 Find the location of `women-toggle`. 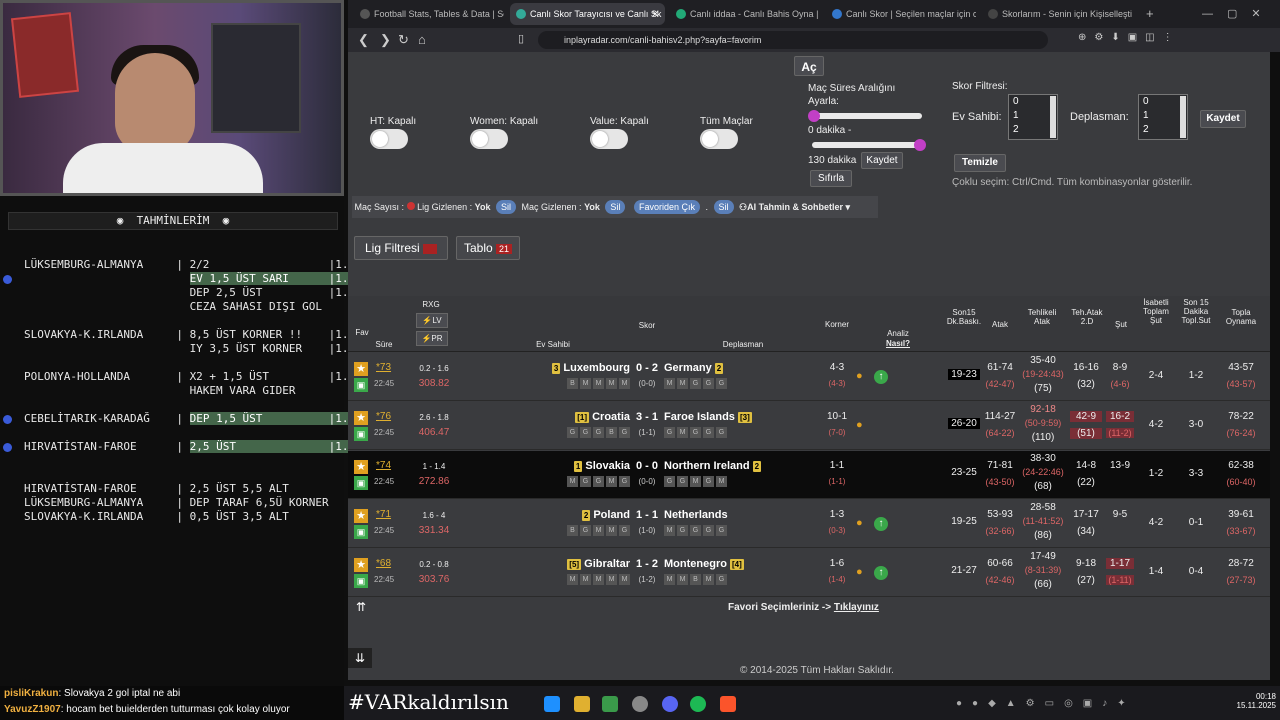

women-toggle is located at coordinates (489, 139).